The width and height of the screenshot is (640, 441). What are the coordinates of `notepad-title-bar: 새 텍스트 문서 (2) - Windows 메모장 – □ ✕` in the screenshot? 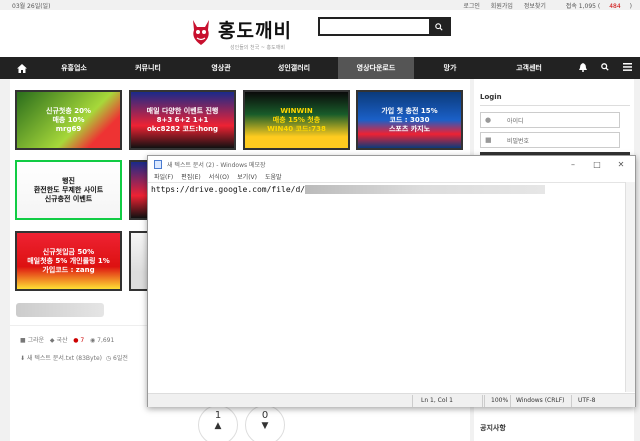 It's located at (391, 164).